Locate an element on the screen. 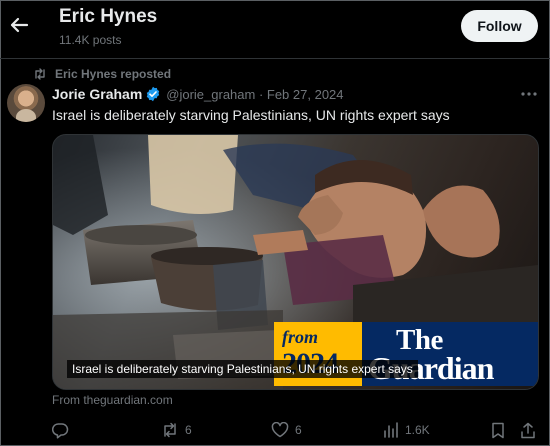  views-count: 1.6K is located at coordinates (417, 430).